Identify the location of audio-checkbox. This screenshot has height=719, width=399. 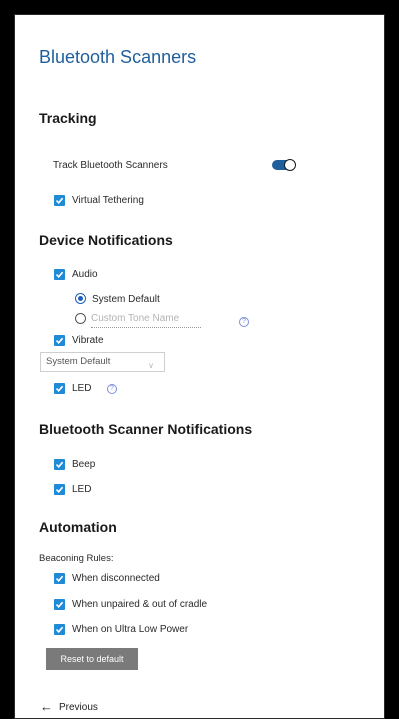
(59, 274).